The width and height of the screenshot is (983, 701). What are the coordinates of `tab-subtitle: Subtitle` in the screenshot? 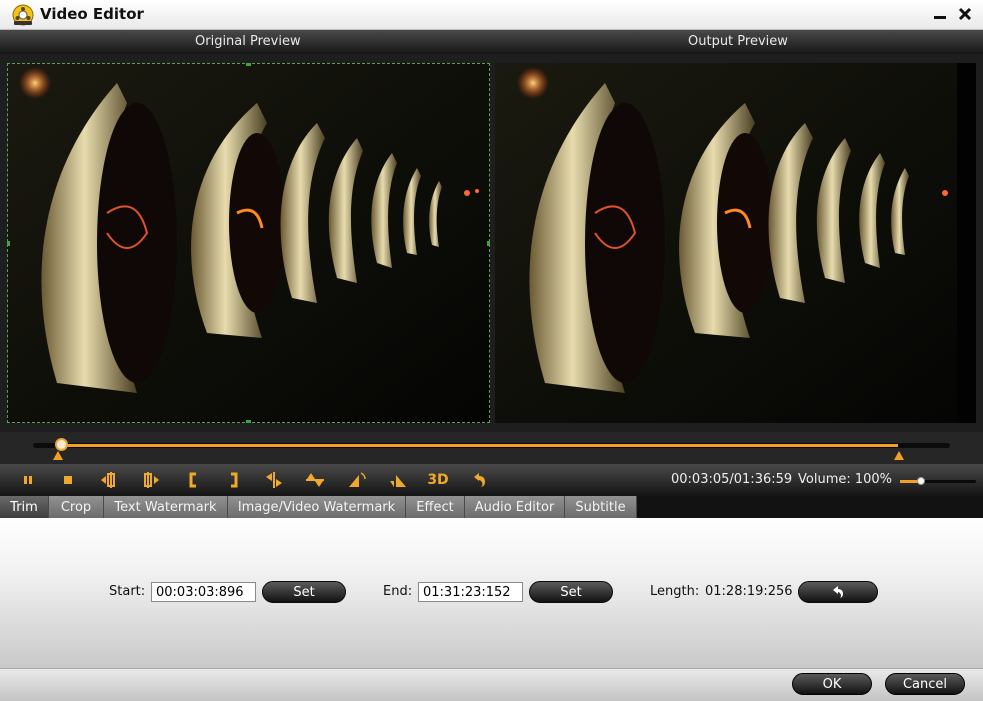 It's located at (601, 507).